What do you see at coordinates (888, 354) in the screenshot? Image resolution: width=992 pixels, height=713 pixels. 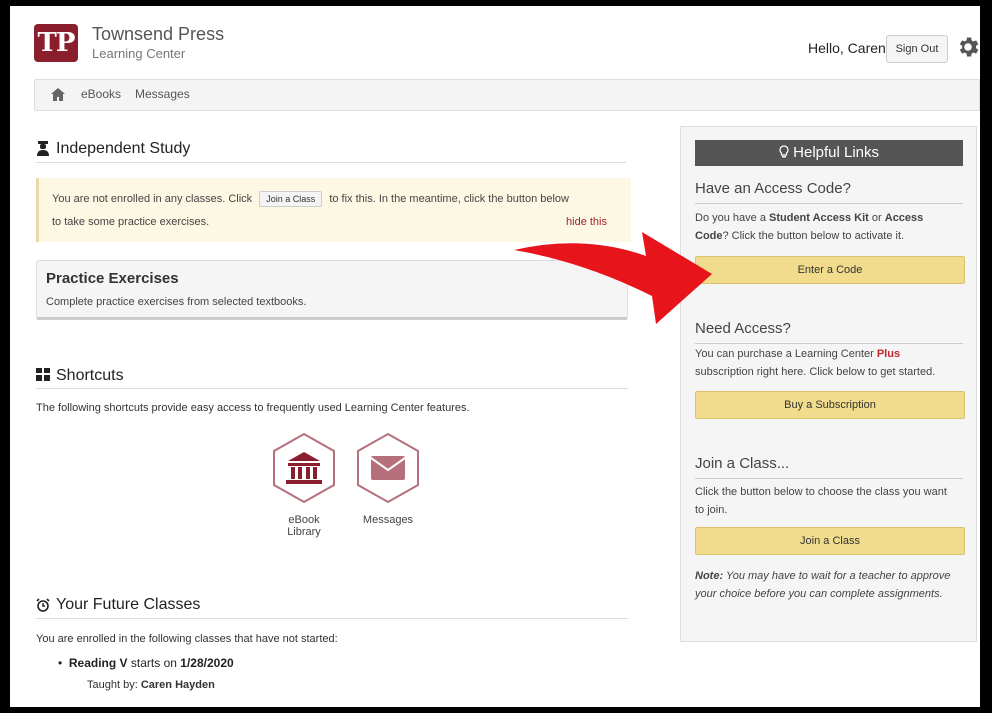 I see `plus-highlight: Plus` at bounding box center [888, 354].